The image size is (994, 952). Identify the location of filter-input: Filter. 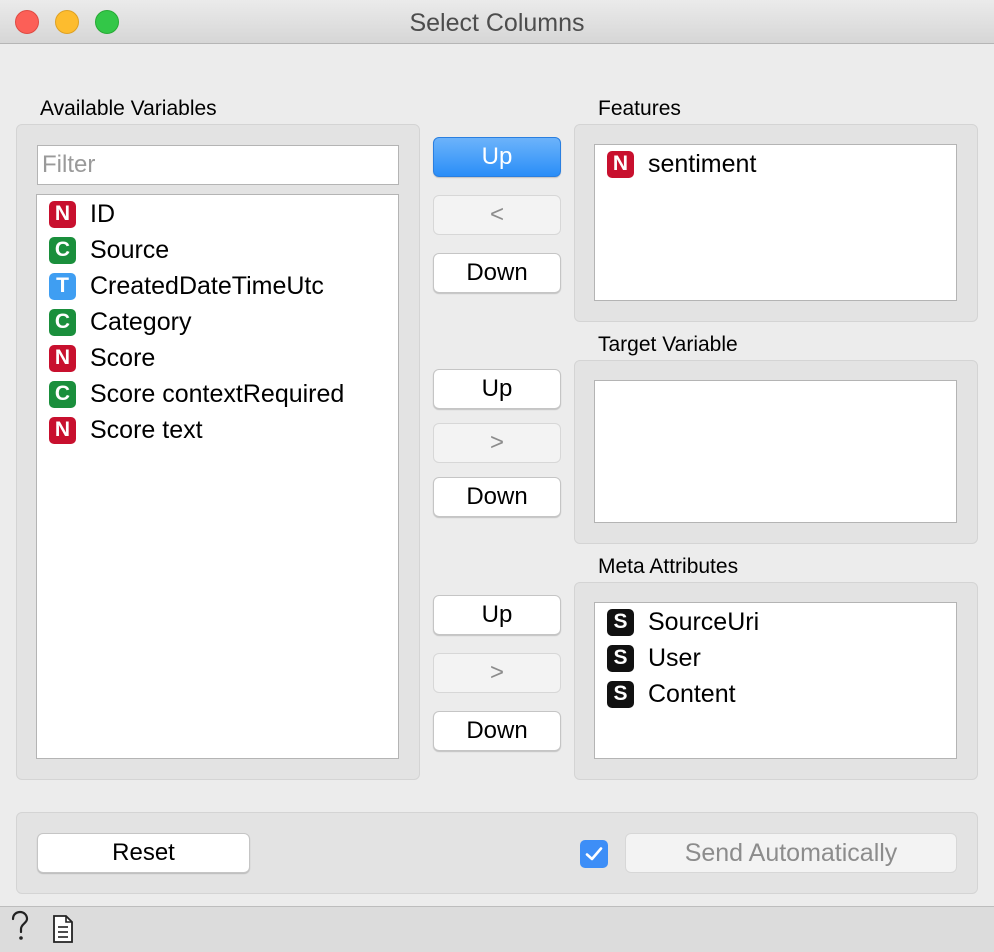
(218, 165).